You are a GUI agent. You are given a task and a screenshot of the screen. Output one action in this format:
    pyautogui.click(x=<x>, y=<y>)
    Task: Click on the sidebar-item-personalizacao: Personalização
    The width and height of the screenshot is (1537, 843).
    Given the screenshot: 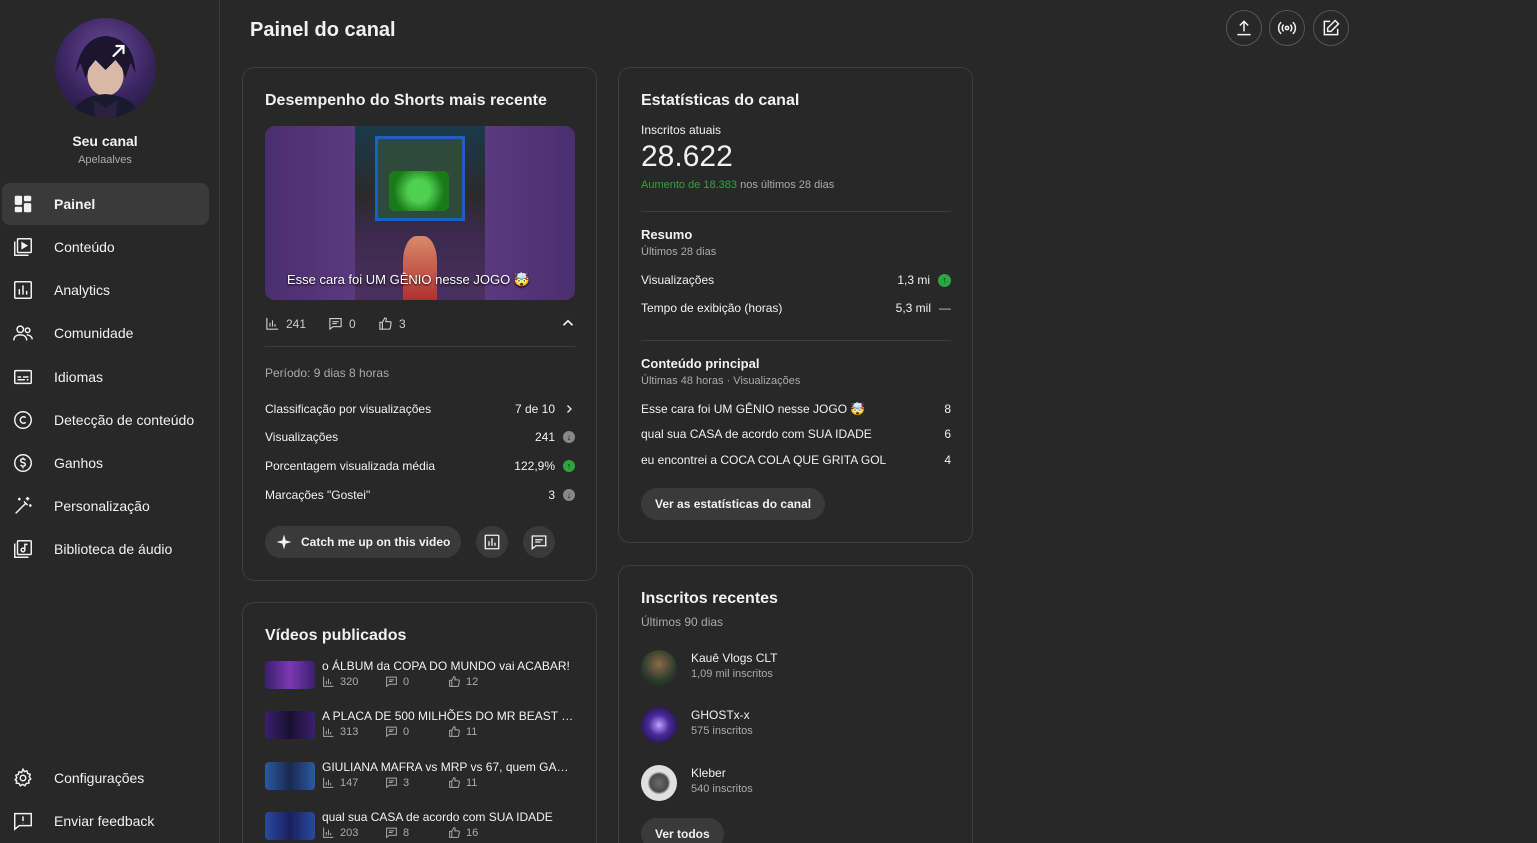 What is the action you would take?
    pyautogui.click(x=105, y=506)
    